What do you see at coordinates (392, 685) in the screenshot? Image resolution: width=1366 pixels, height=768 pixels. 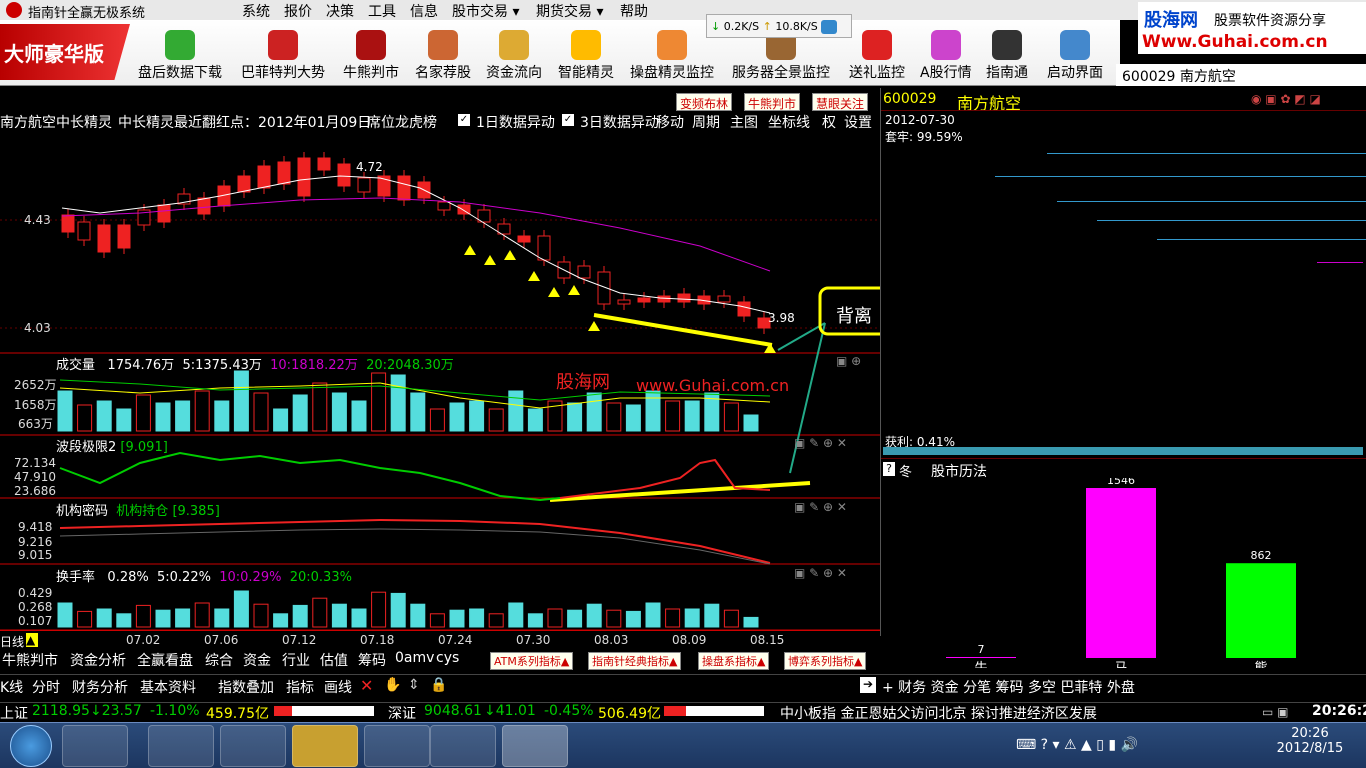 I see `hand-icon: ✋` at bounding box center [392, 685].